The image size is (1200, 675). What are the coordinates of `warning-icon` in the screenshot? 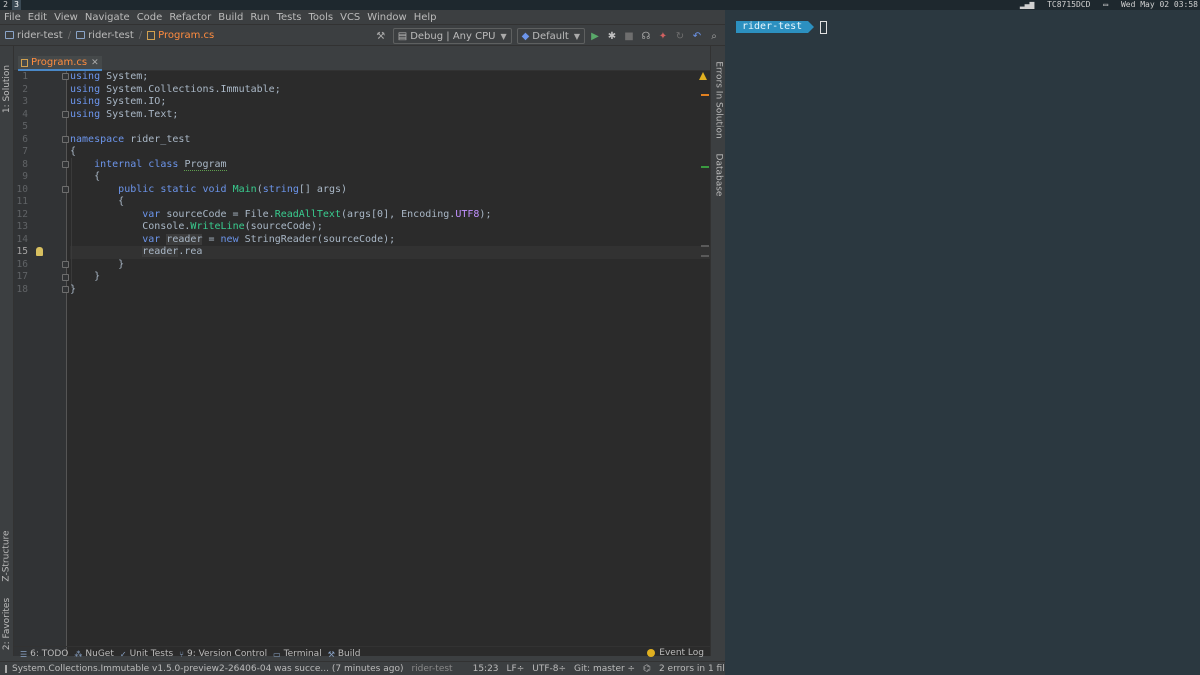 It's located at (703, 76).